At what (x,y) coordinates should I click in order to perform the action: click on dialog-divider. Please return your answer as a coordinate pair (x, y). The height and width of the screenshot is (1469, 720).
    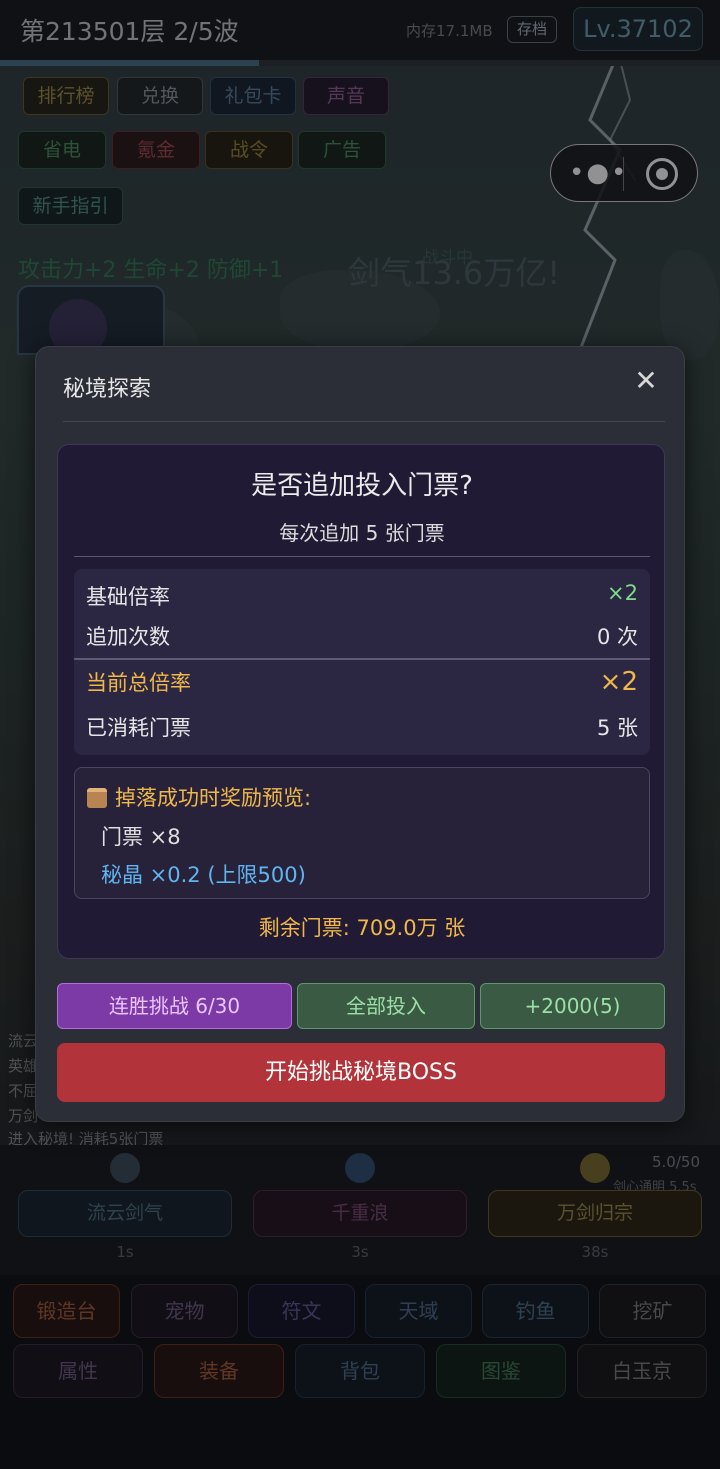
    Looking at the image, I should click on (364, 421).